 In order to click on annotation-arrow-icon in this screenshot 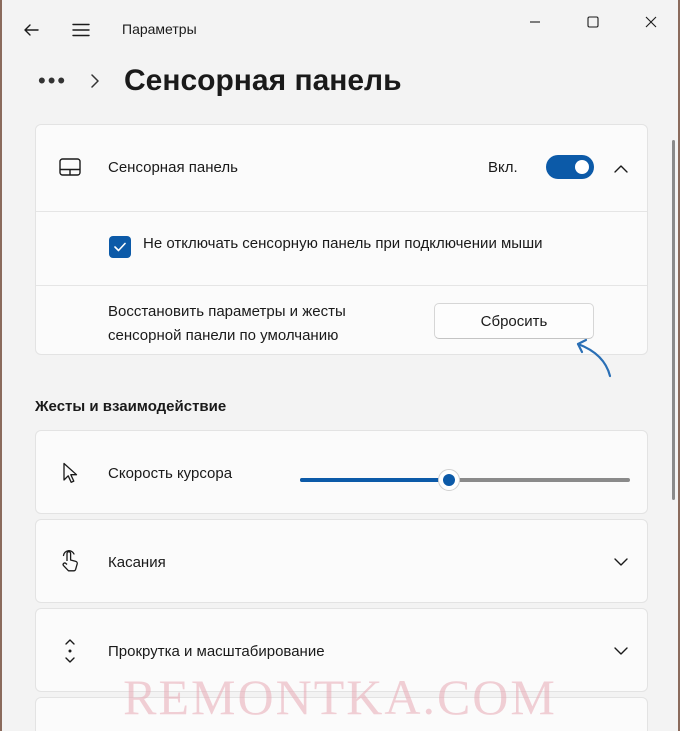, I will do `click(594, 358)`.